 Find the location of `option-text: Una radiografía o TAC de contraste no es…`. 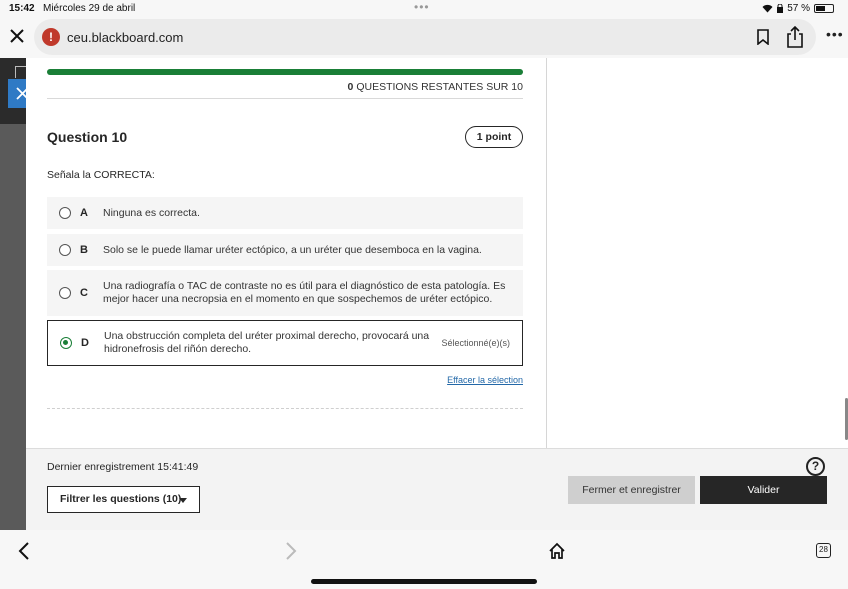

option-text: Una radiografía o TAC de contraste no es… is located at coordinates (304, 292).